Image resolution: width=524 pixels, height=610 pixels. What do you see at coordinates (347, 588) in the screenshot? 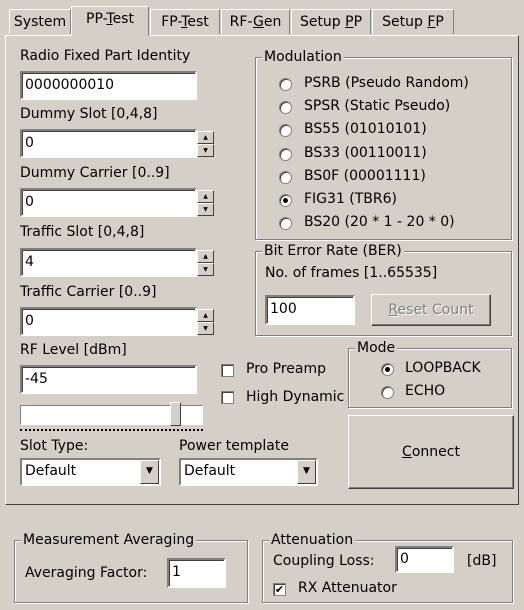
I see `rx-attenuator-label: RX Attenuator` at bounding box center [347, 588].